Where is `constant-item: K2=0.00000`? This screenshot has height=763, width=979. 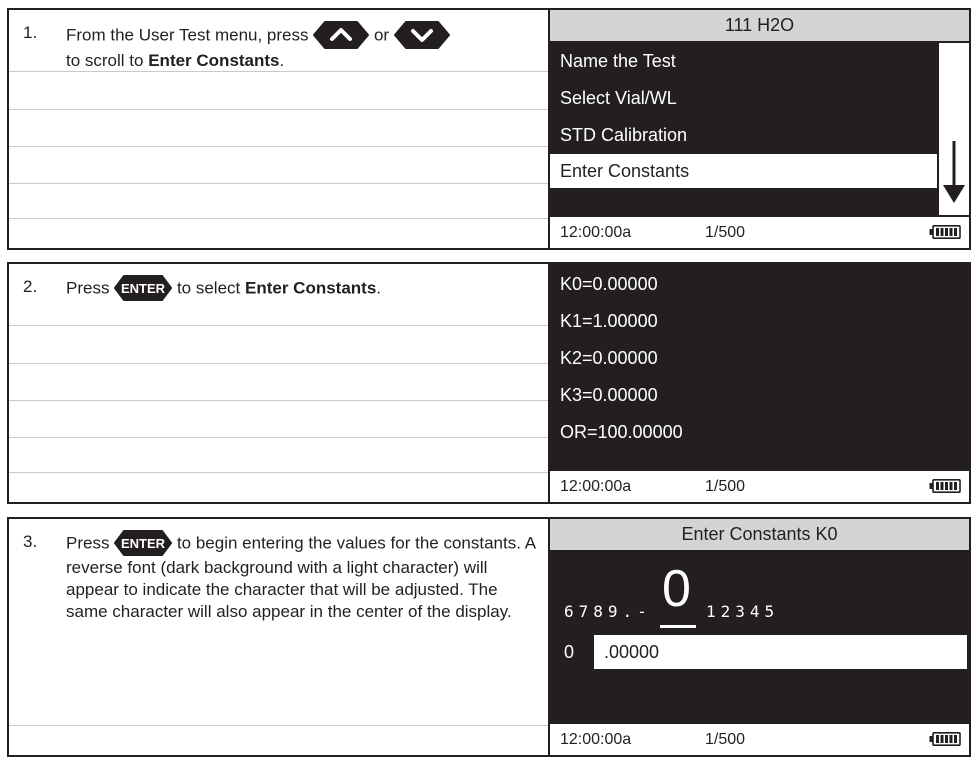 constant-item: K2=0.00000 is located at coordinates (609, 358).